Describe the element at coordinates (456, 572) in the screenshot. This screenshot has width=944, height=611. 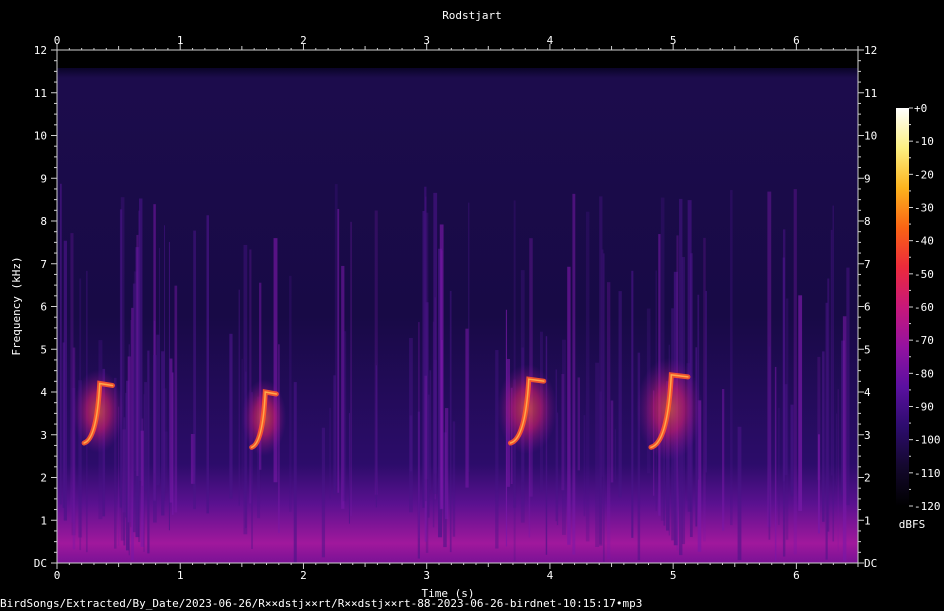
I see `x-axis-bottom: 0 1 2 3 4 5 6` at that location.